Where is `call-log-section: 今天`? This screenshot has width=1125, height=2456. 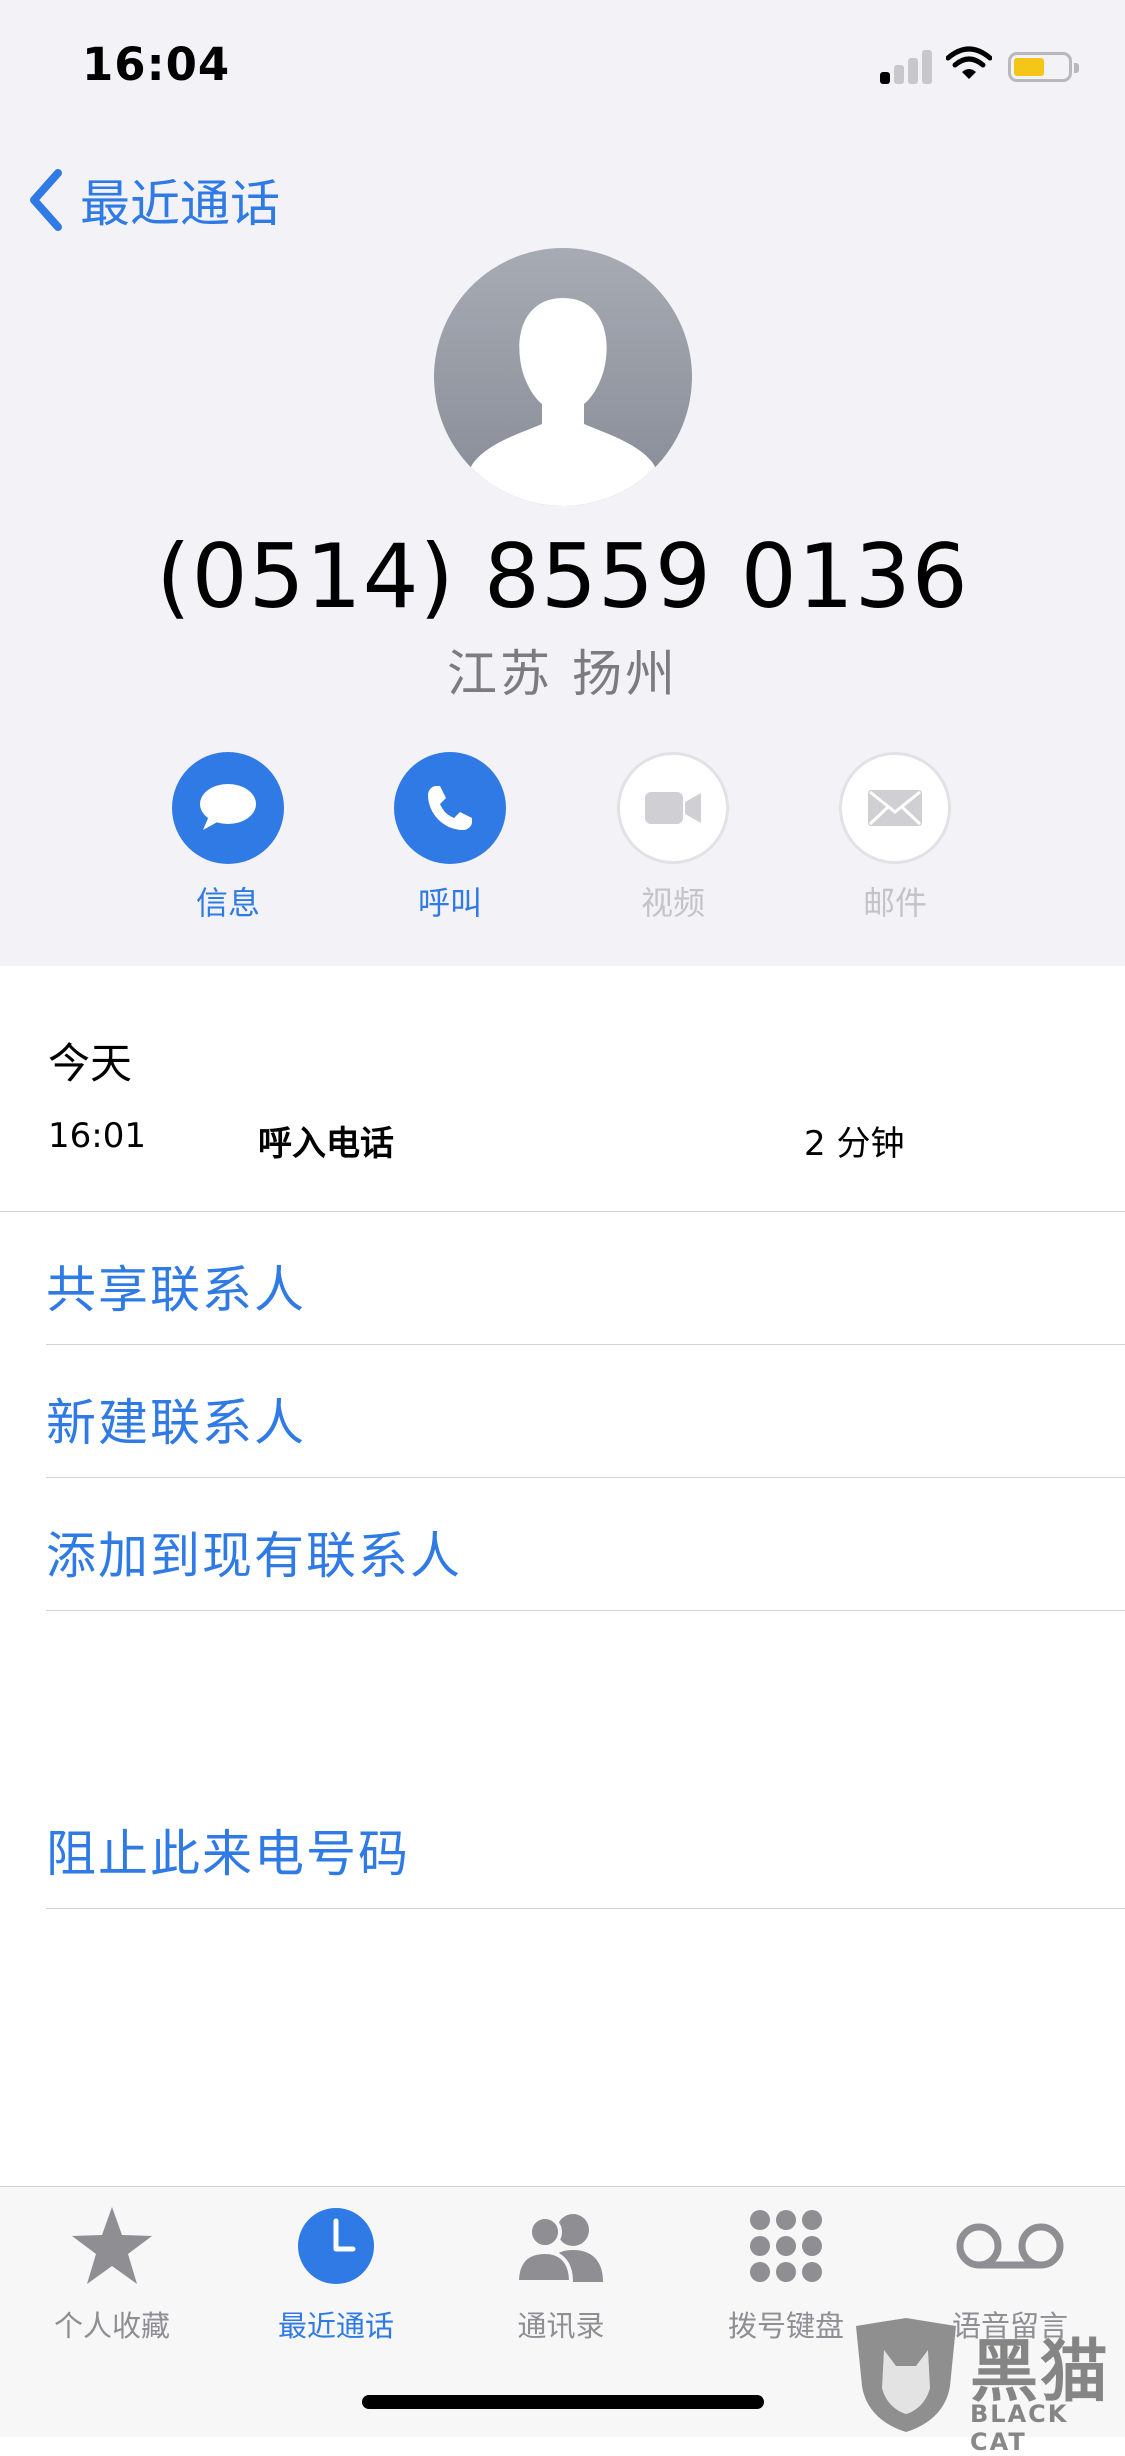
call-log-section: 今天 is located at coordinates (90, 1063).